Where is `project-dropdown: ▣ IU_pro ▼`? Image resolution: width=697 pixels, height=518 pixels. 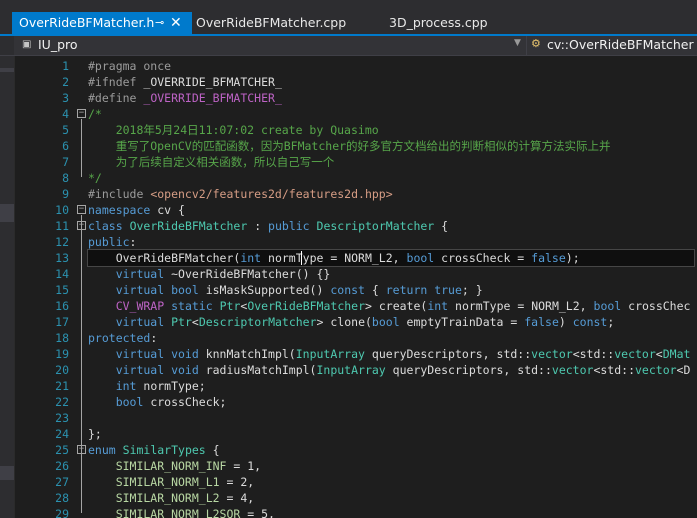
project-dropdown: ▣ IU_pro ▼ is located at coordinates (270, 45).